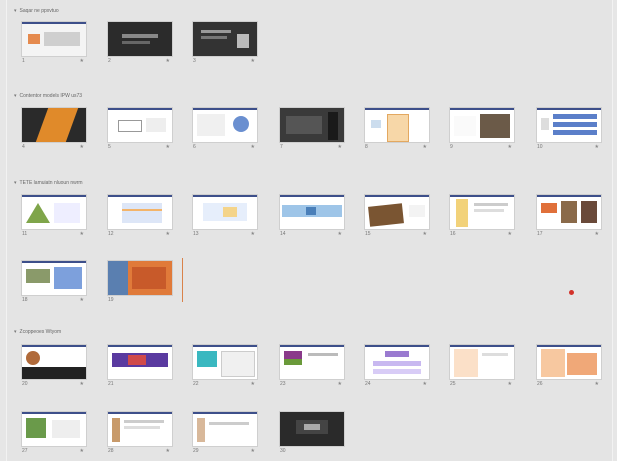 This screenshot has width=617, height=461. I want to click on slide-number: 6, so click(194, 147).